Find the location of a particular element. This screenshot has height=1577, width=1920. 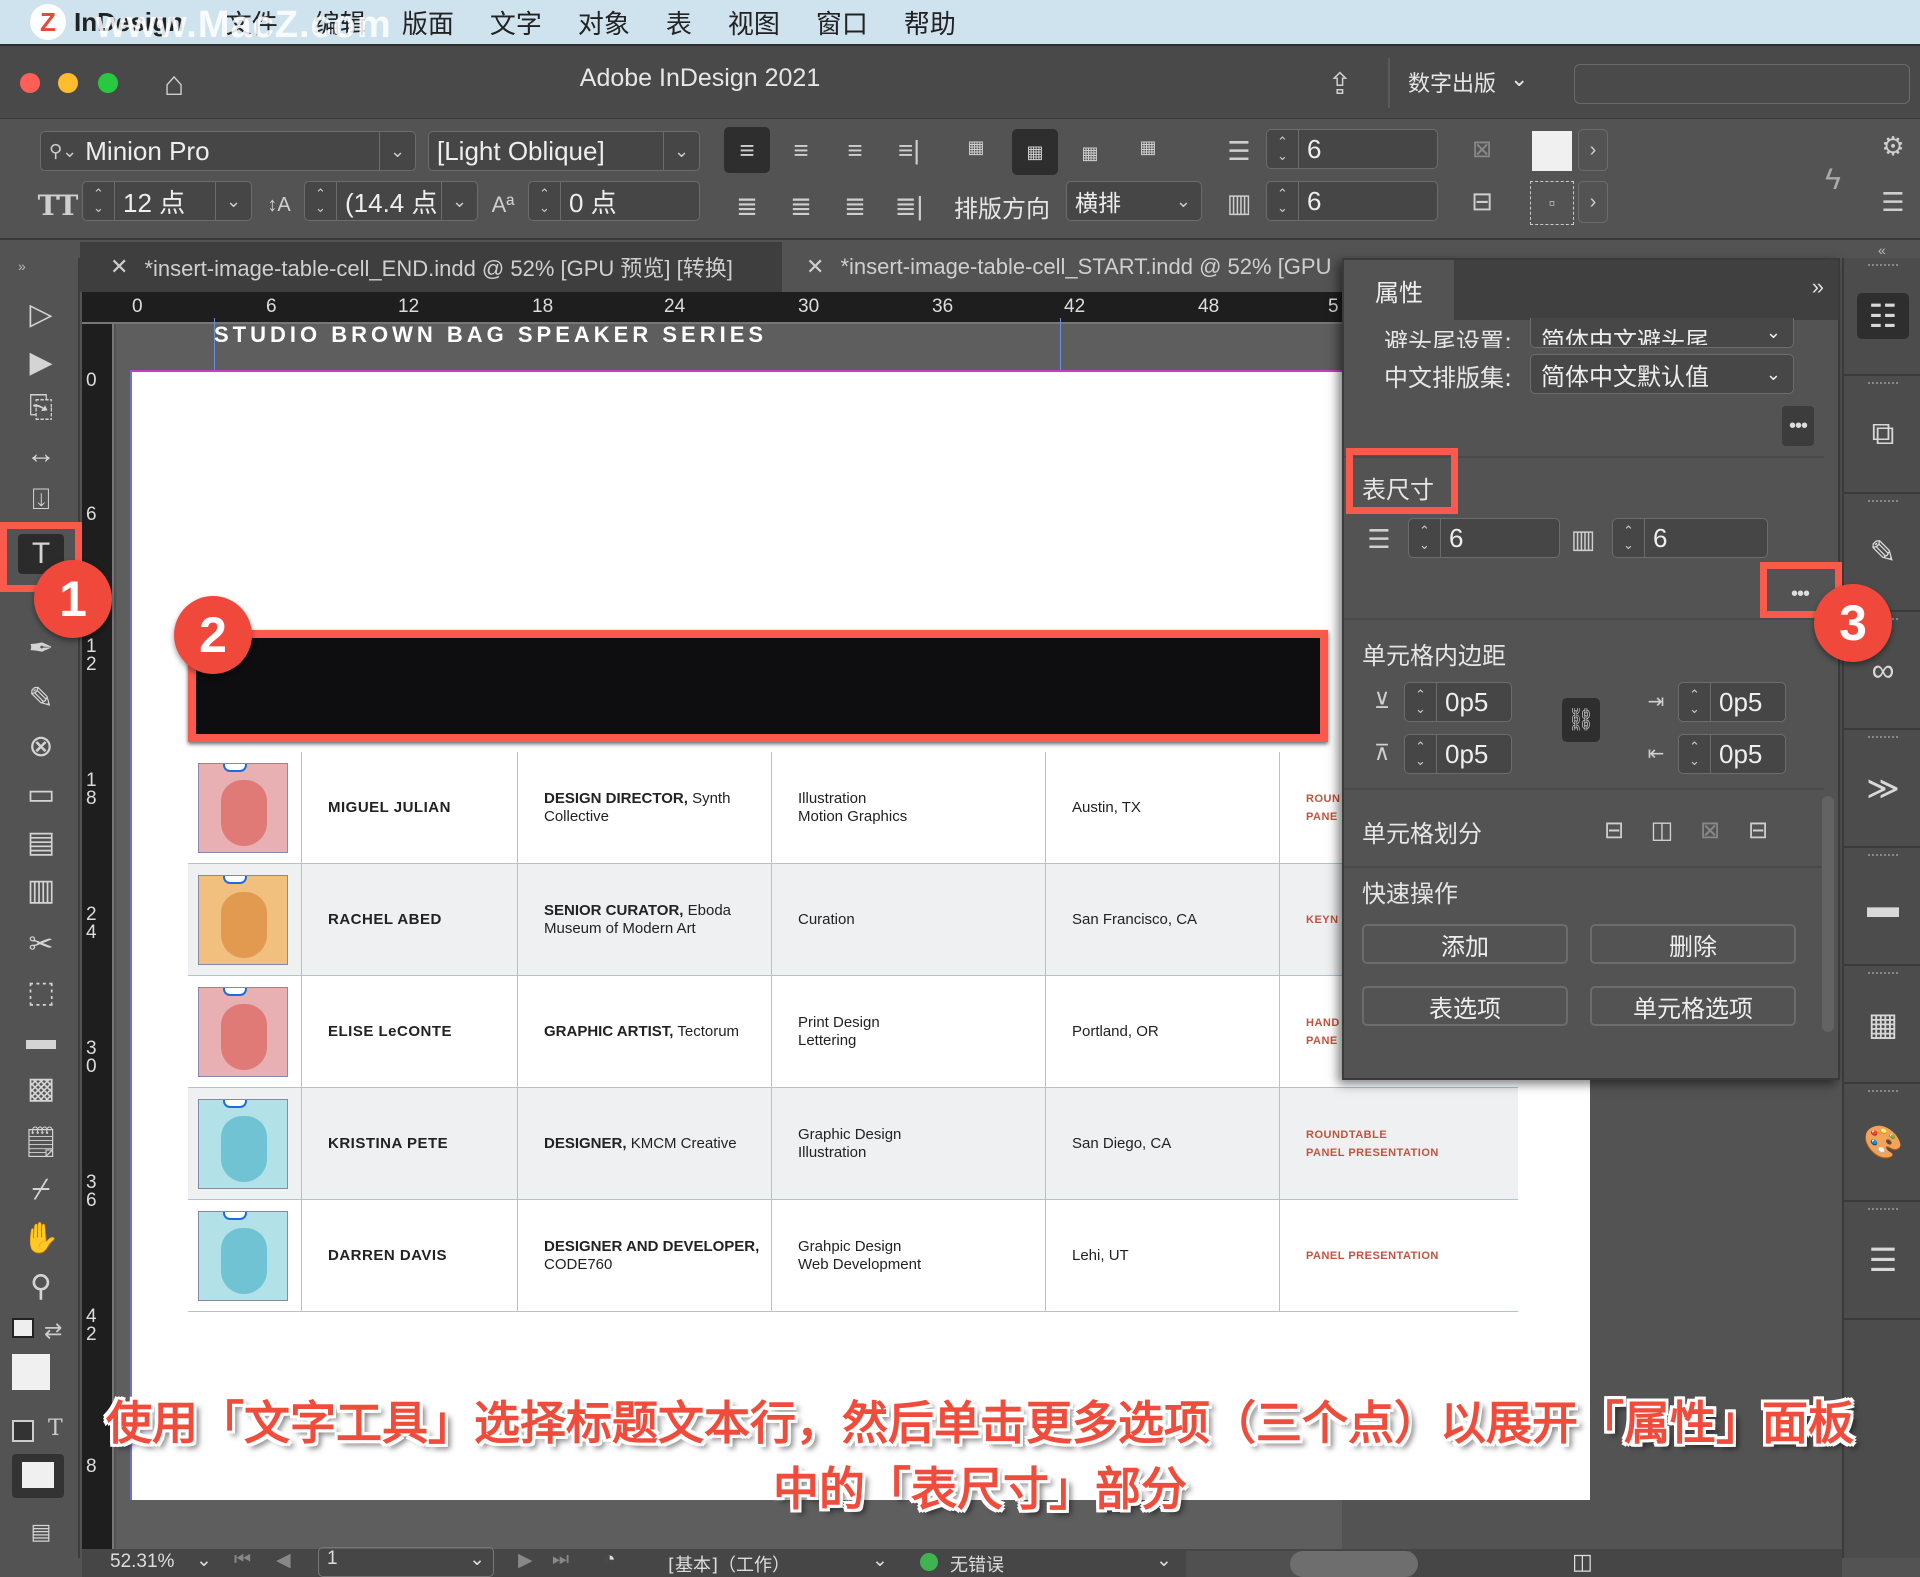

split-window-icon: ◫ is located at coordinates (1582, 1562).